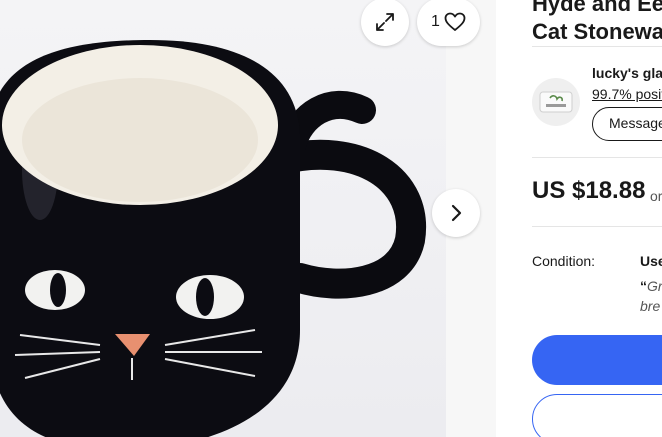  Describe the element at coordinates (455, 21) in the screenshot. I see `heart-icon` at that location.